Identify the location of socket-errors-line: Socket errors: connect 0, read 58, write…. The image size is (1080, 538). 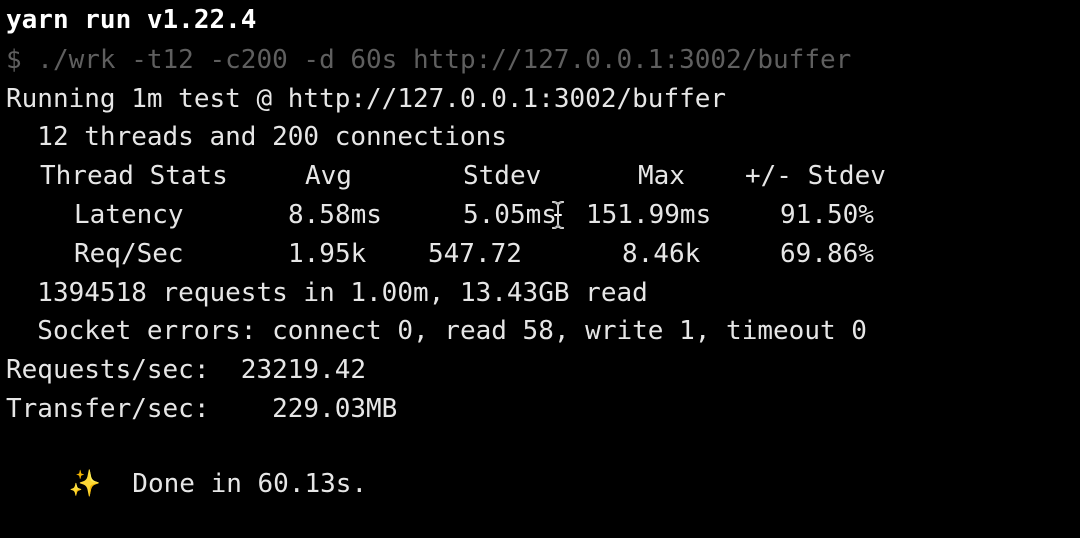
(436, 331).